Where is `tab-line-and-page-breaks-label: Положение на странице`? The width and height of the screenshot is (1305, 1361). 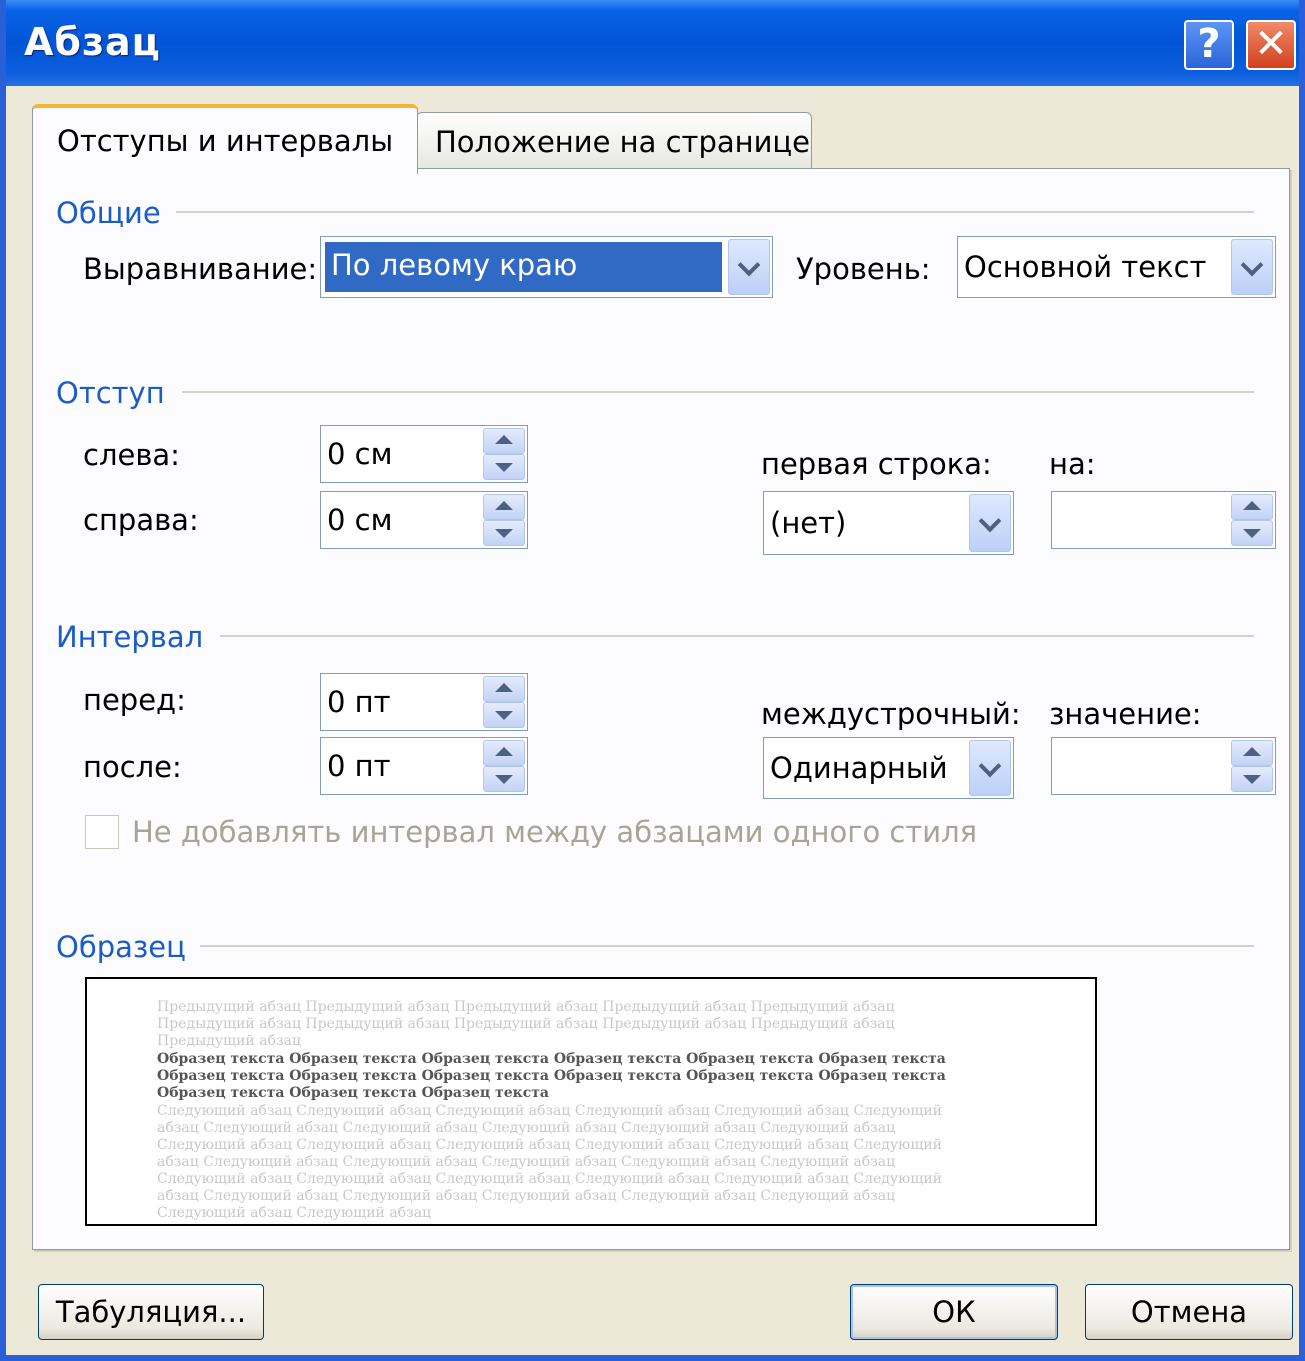
tab-line-and-page-breaks-label: Положение на странице is located at coordinates (623, 142).